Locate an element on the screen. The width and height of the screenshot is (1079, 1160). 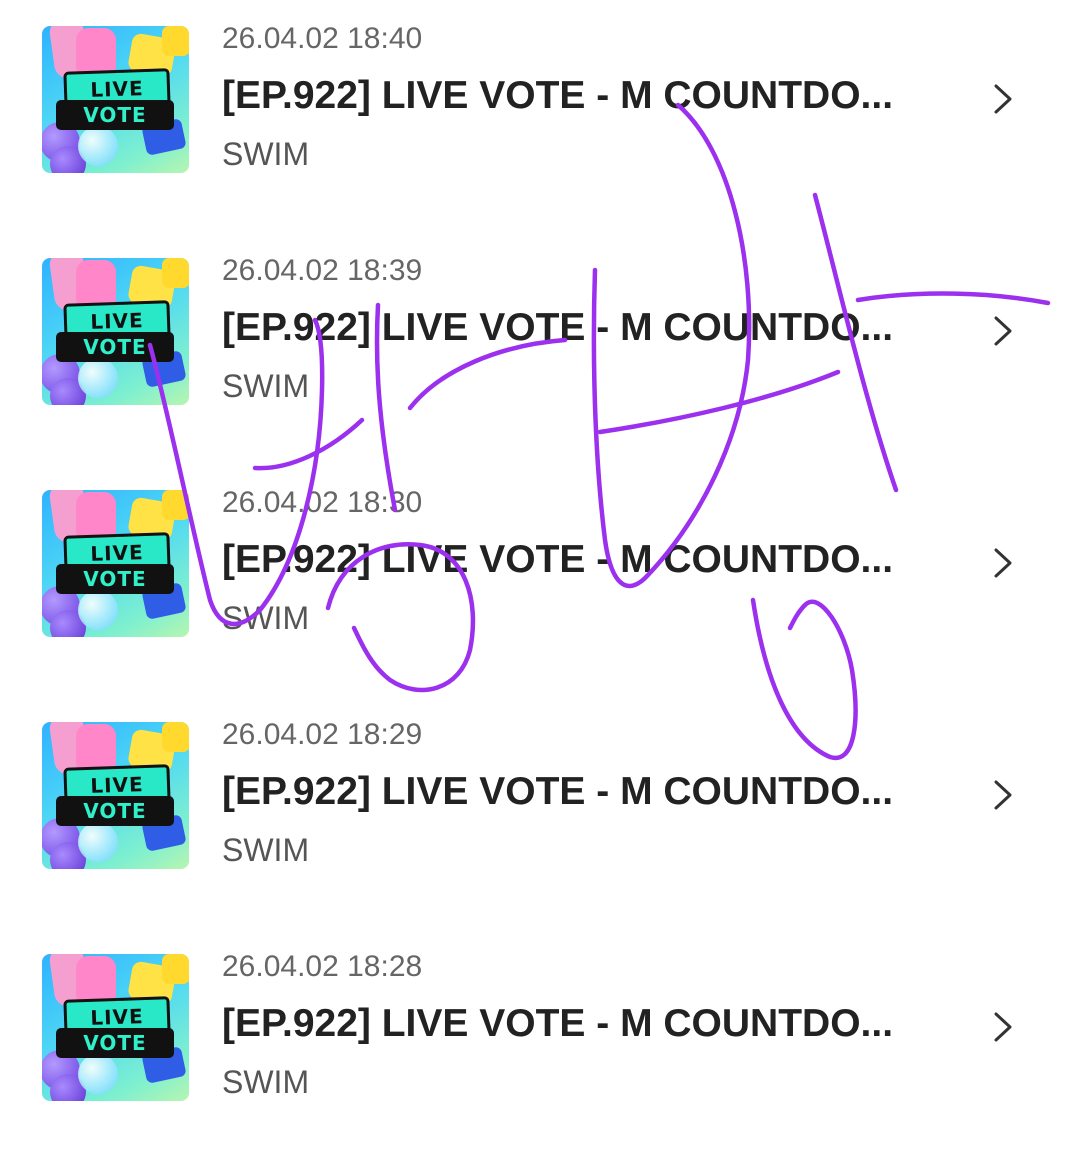
item-timestamp: 26.04.02 18:29 is located at coordinates (322, 734).